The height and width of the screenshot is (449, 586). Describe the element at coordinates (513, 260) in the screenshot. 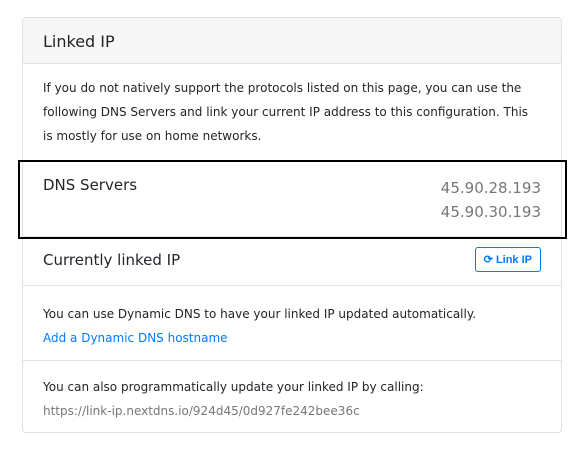

I see `link-ip-button-label: Link IP` at that location.